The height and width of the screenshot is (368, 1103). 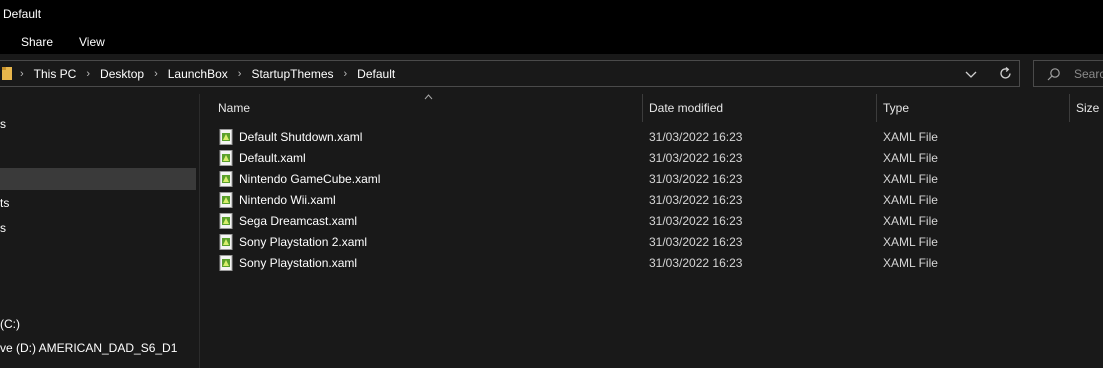 I want to click on file-name: Nintendo GameCube.xaml, so click(x=310, y=179).